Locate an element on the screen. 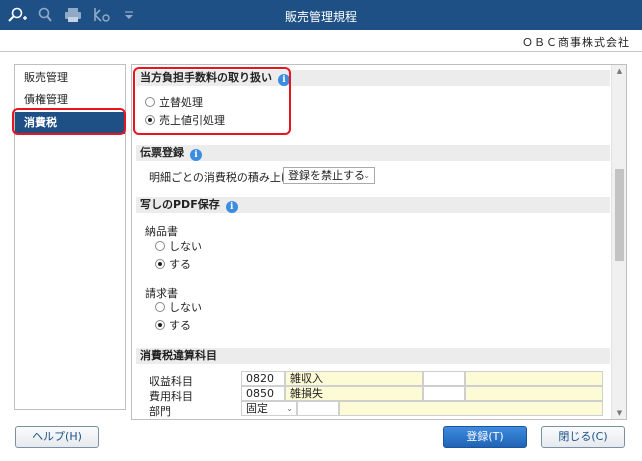  revenue-account-code: 0820 is located at coordinates (263, 378).